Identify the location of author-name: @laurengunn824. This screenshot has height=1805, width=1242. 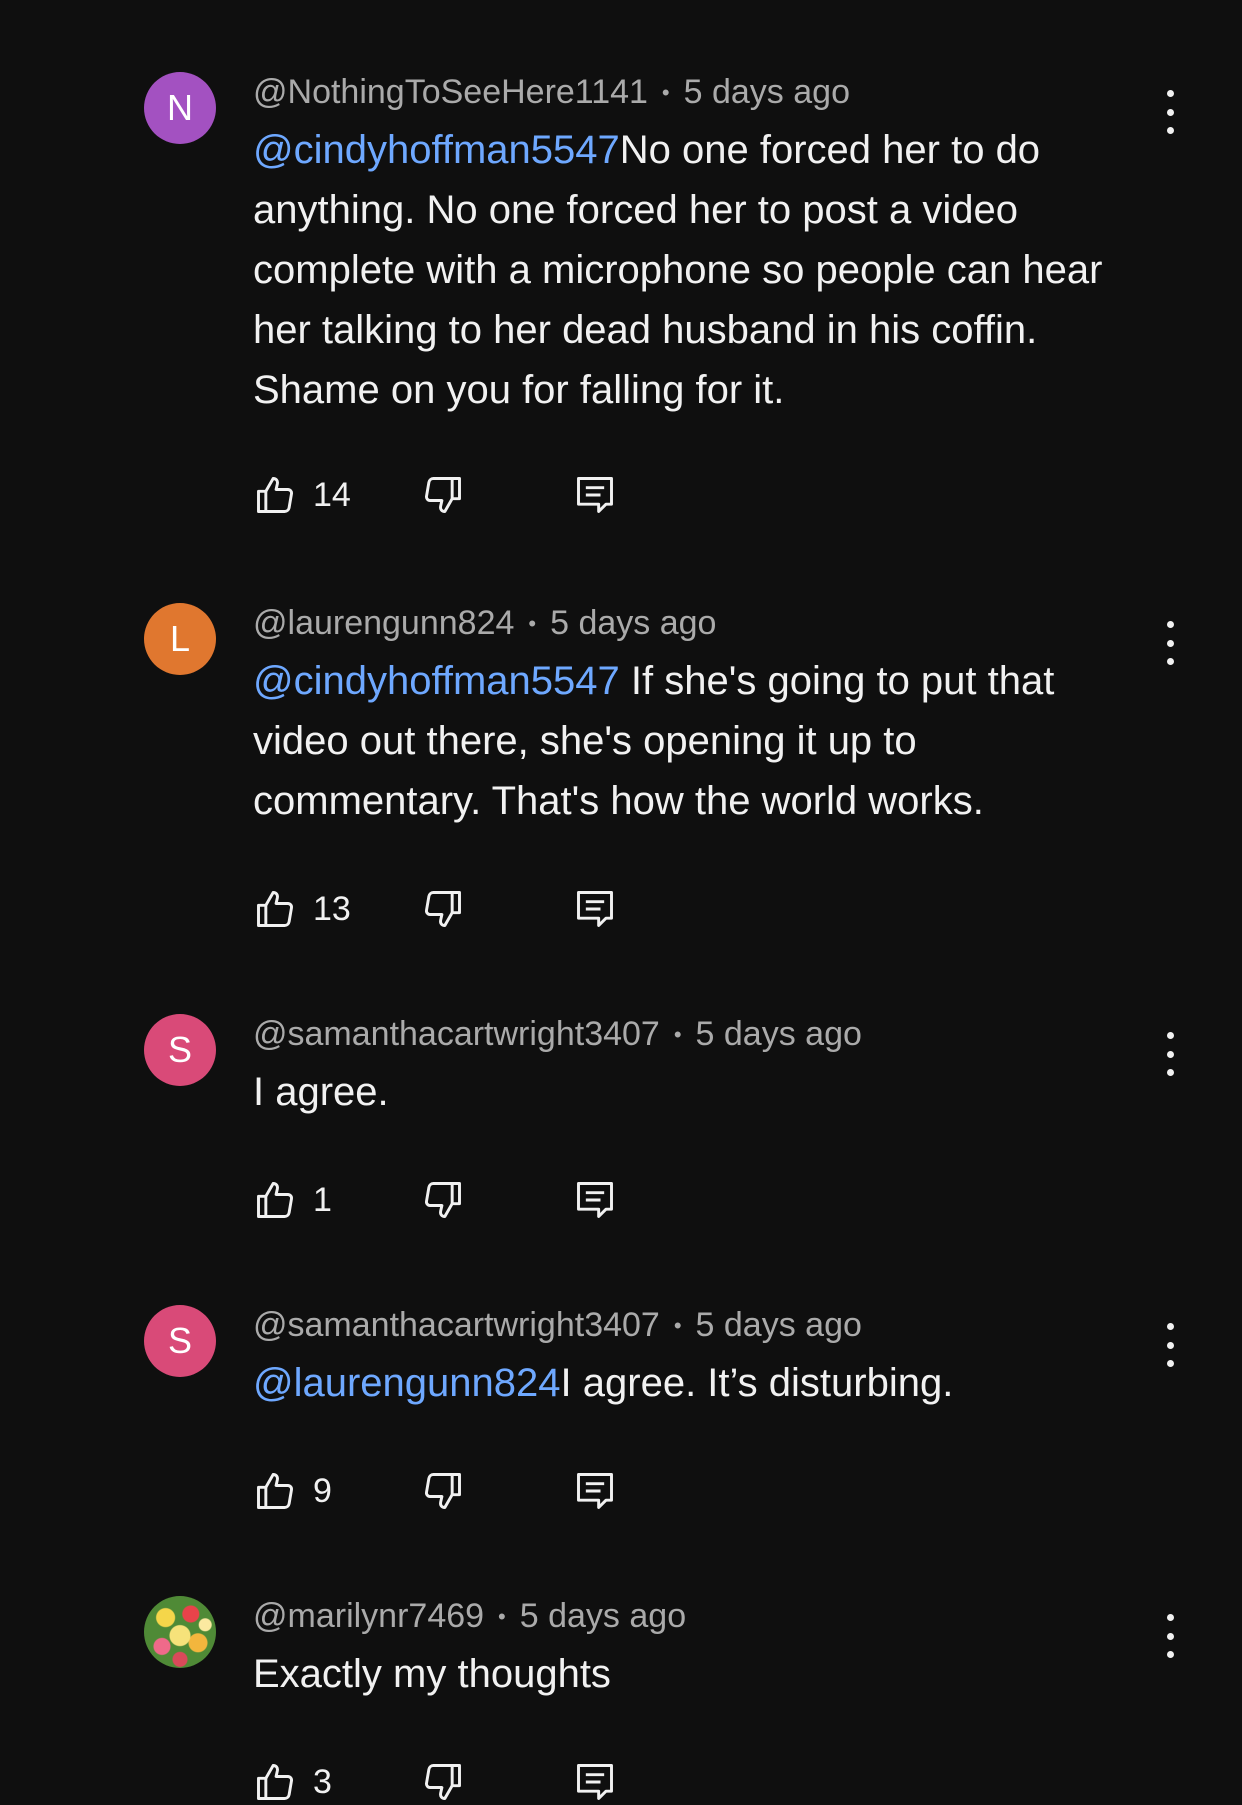
(383, 623).